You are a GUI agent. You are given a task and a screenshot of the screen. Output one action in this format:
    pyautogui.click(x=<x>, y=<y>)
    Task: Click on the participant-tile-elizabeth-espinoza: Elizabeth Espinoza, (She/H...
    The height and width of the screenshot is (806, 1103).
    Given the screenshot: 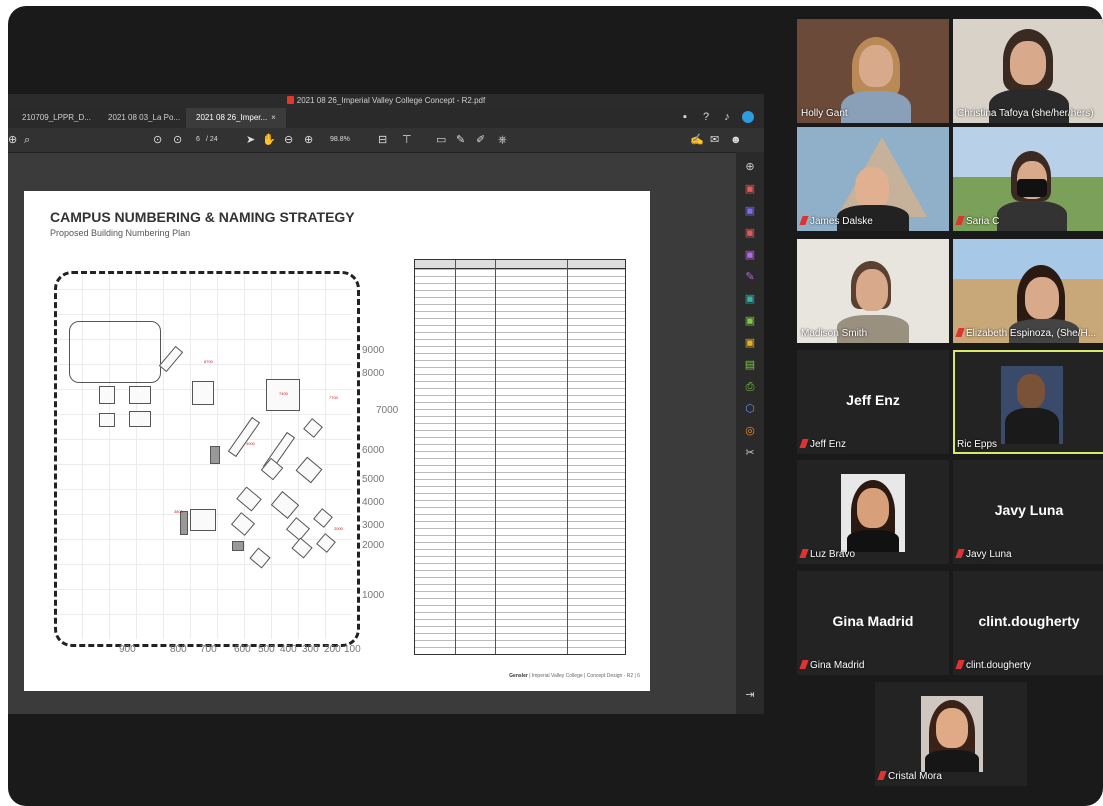 What is the action you would take?
    pyautogui.click(x=1028, y=291)
    